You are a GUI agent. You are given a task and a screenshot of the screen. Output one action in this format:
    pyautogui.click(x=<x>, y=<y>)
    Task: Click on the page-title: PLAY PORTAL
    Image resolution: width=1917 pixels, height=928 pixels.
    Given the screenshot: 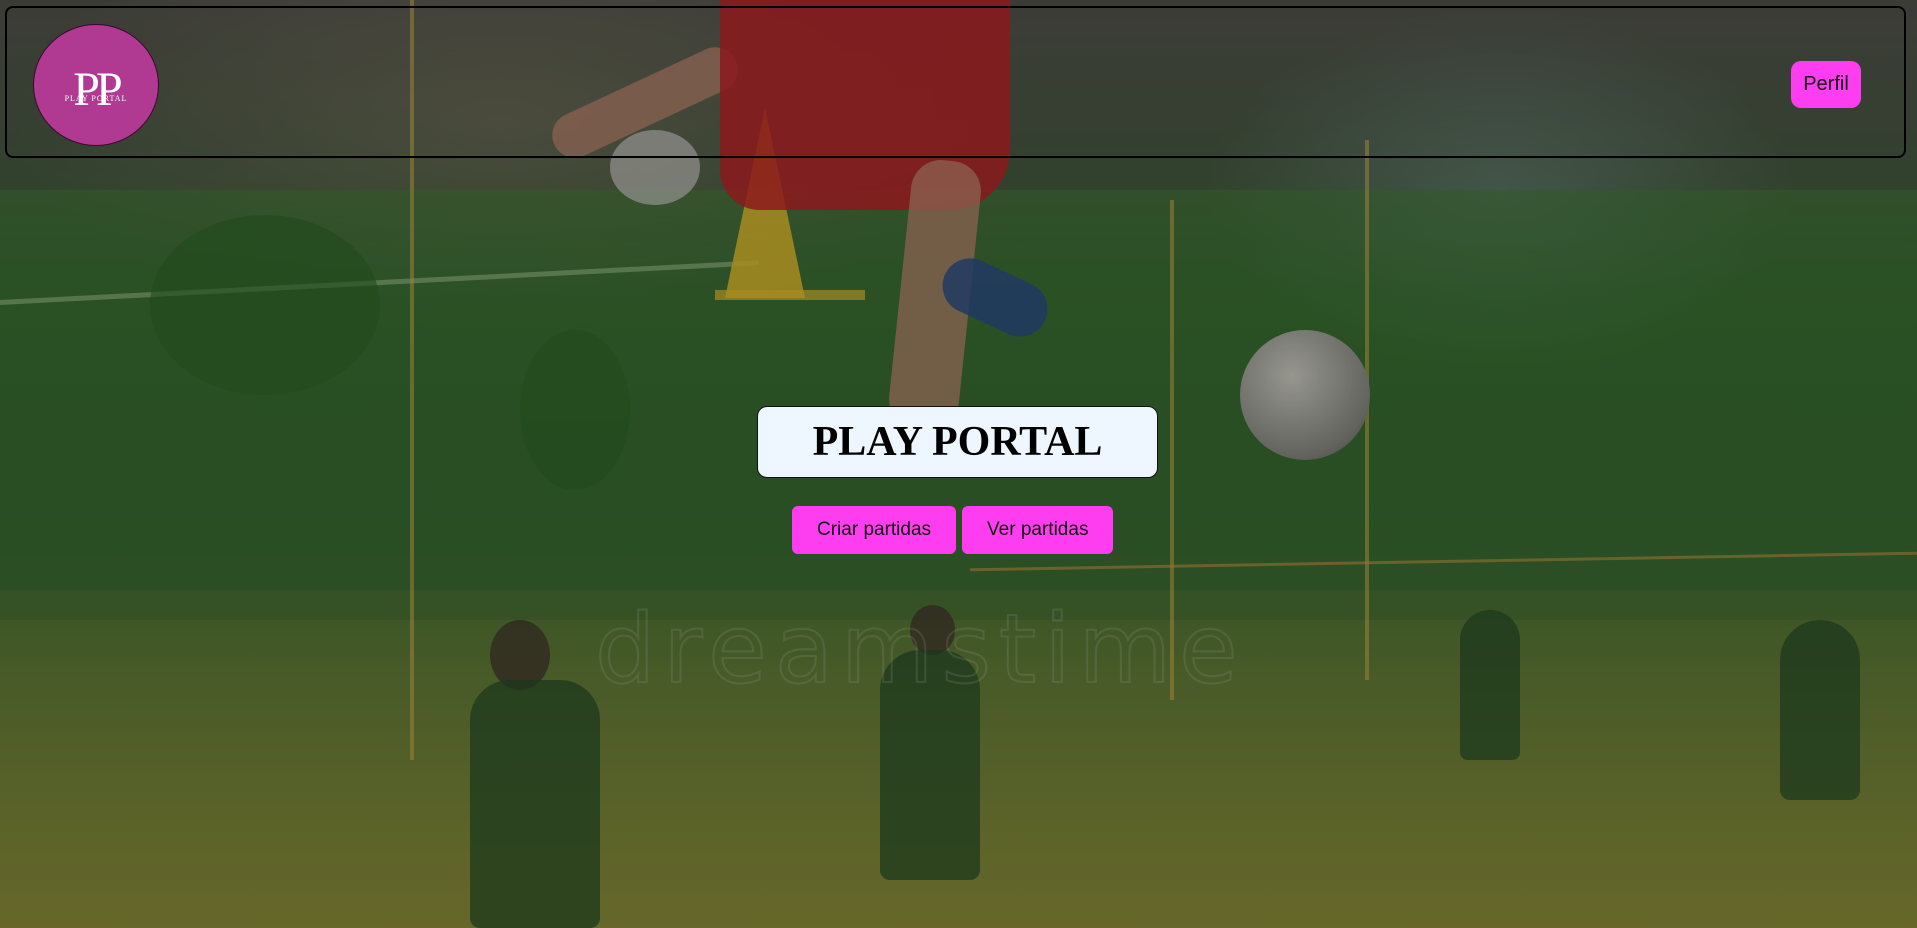 What is the action you would take?
    pyautogui.click(x=957, y=442)
    